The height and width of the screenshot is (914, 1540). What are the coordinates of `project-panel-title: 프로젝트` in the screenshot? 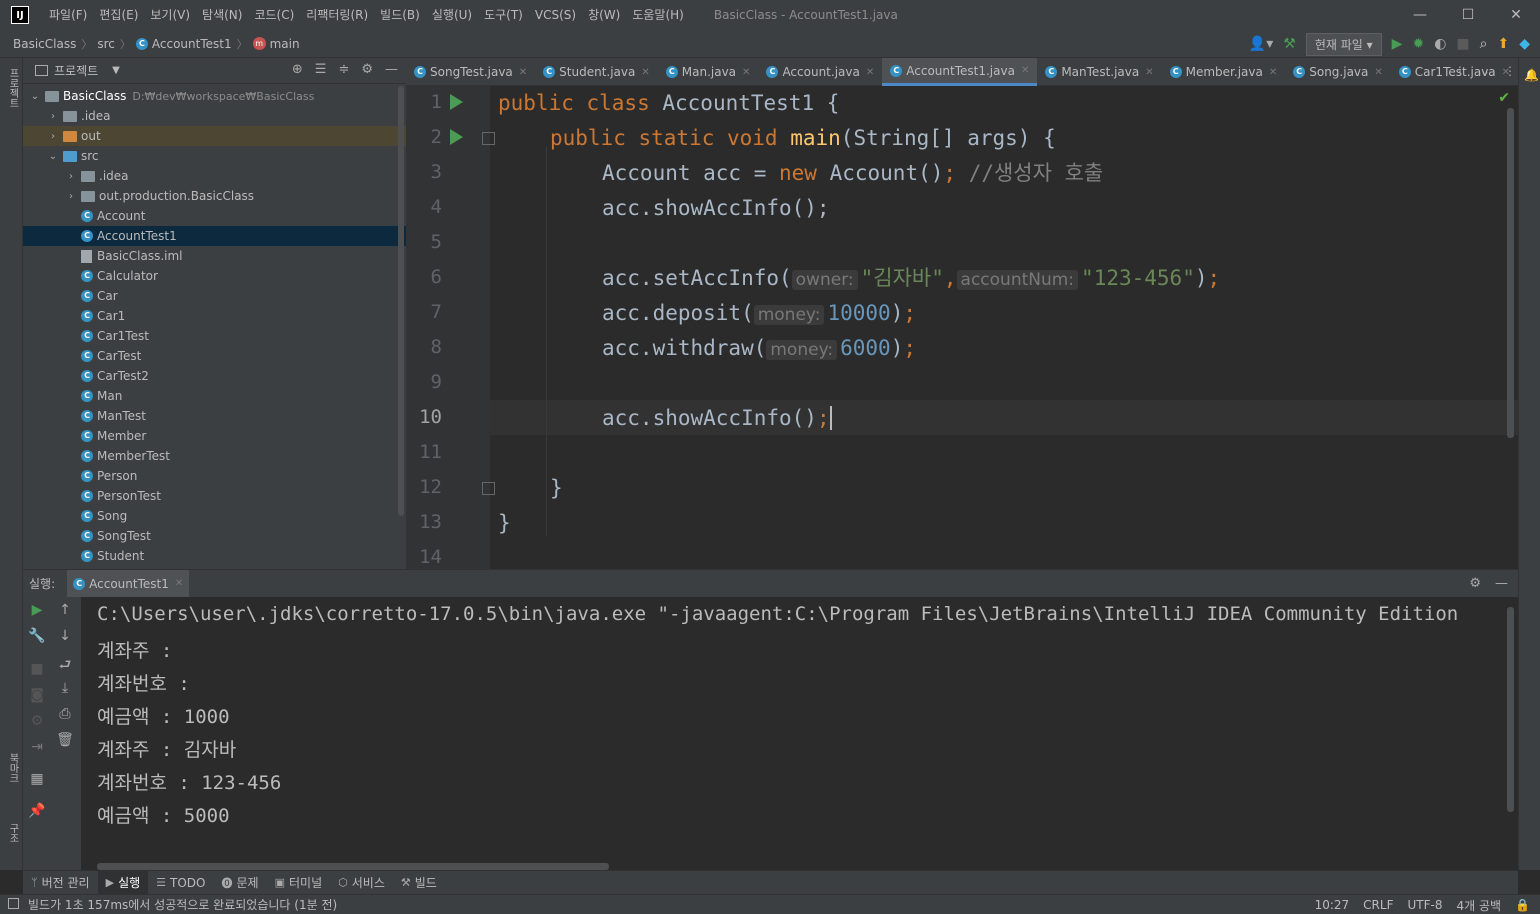 It's located at (76, 70).